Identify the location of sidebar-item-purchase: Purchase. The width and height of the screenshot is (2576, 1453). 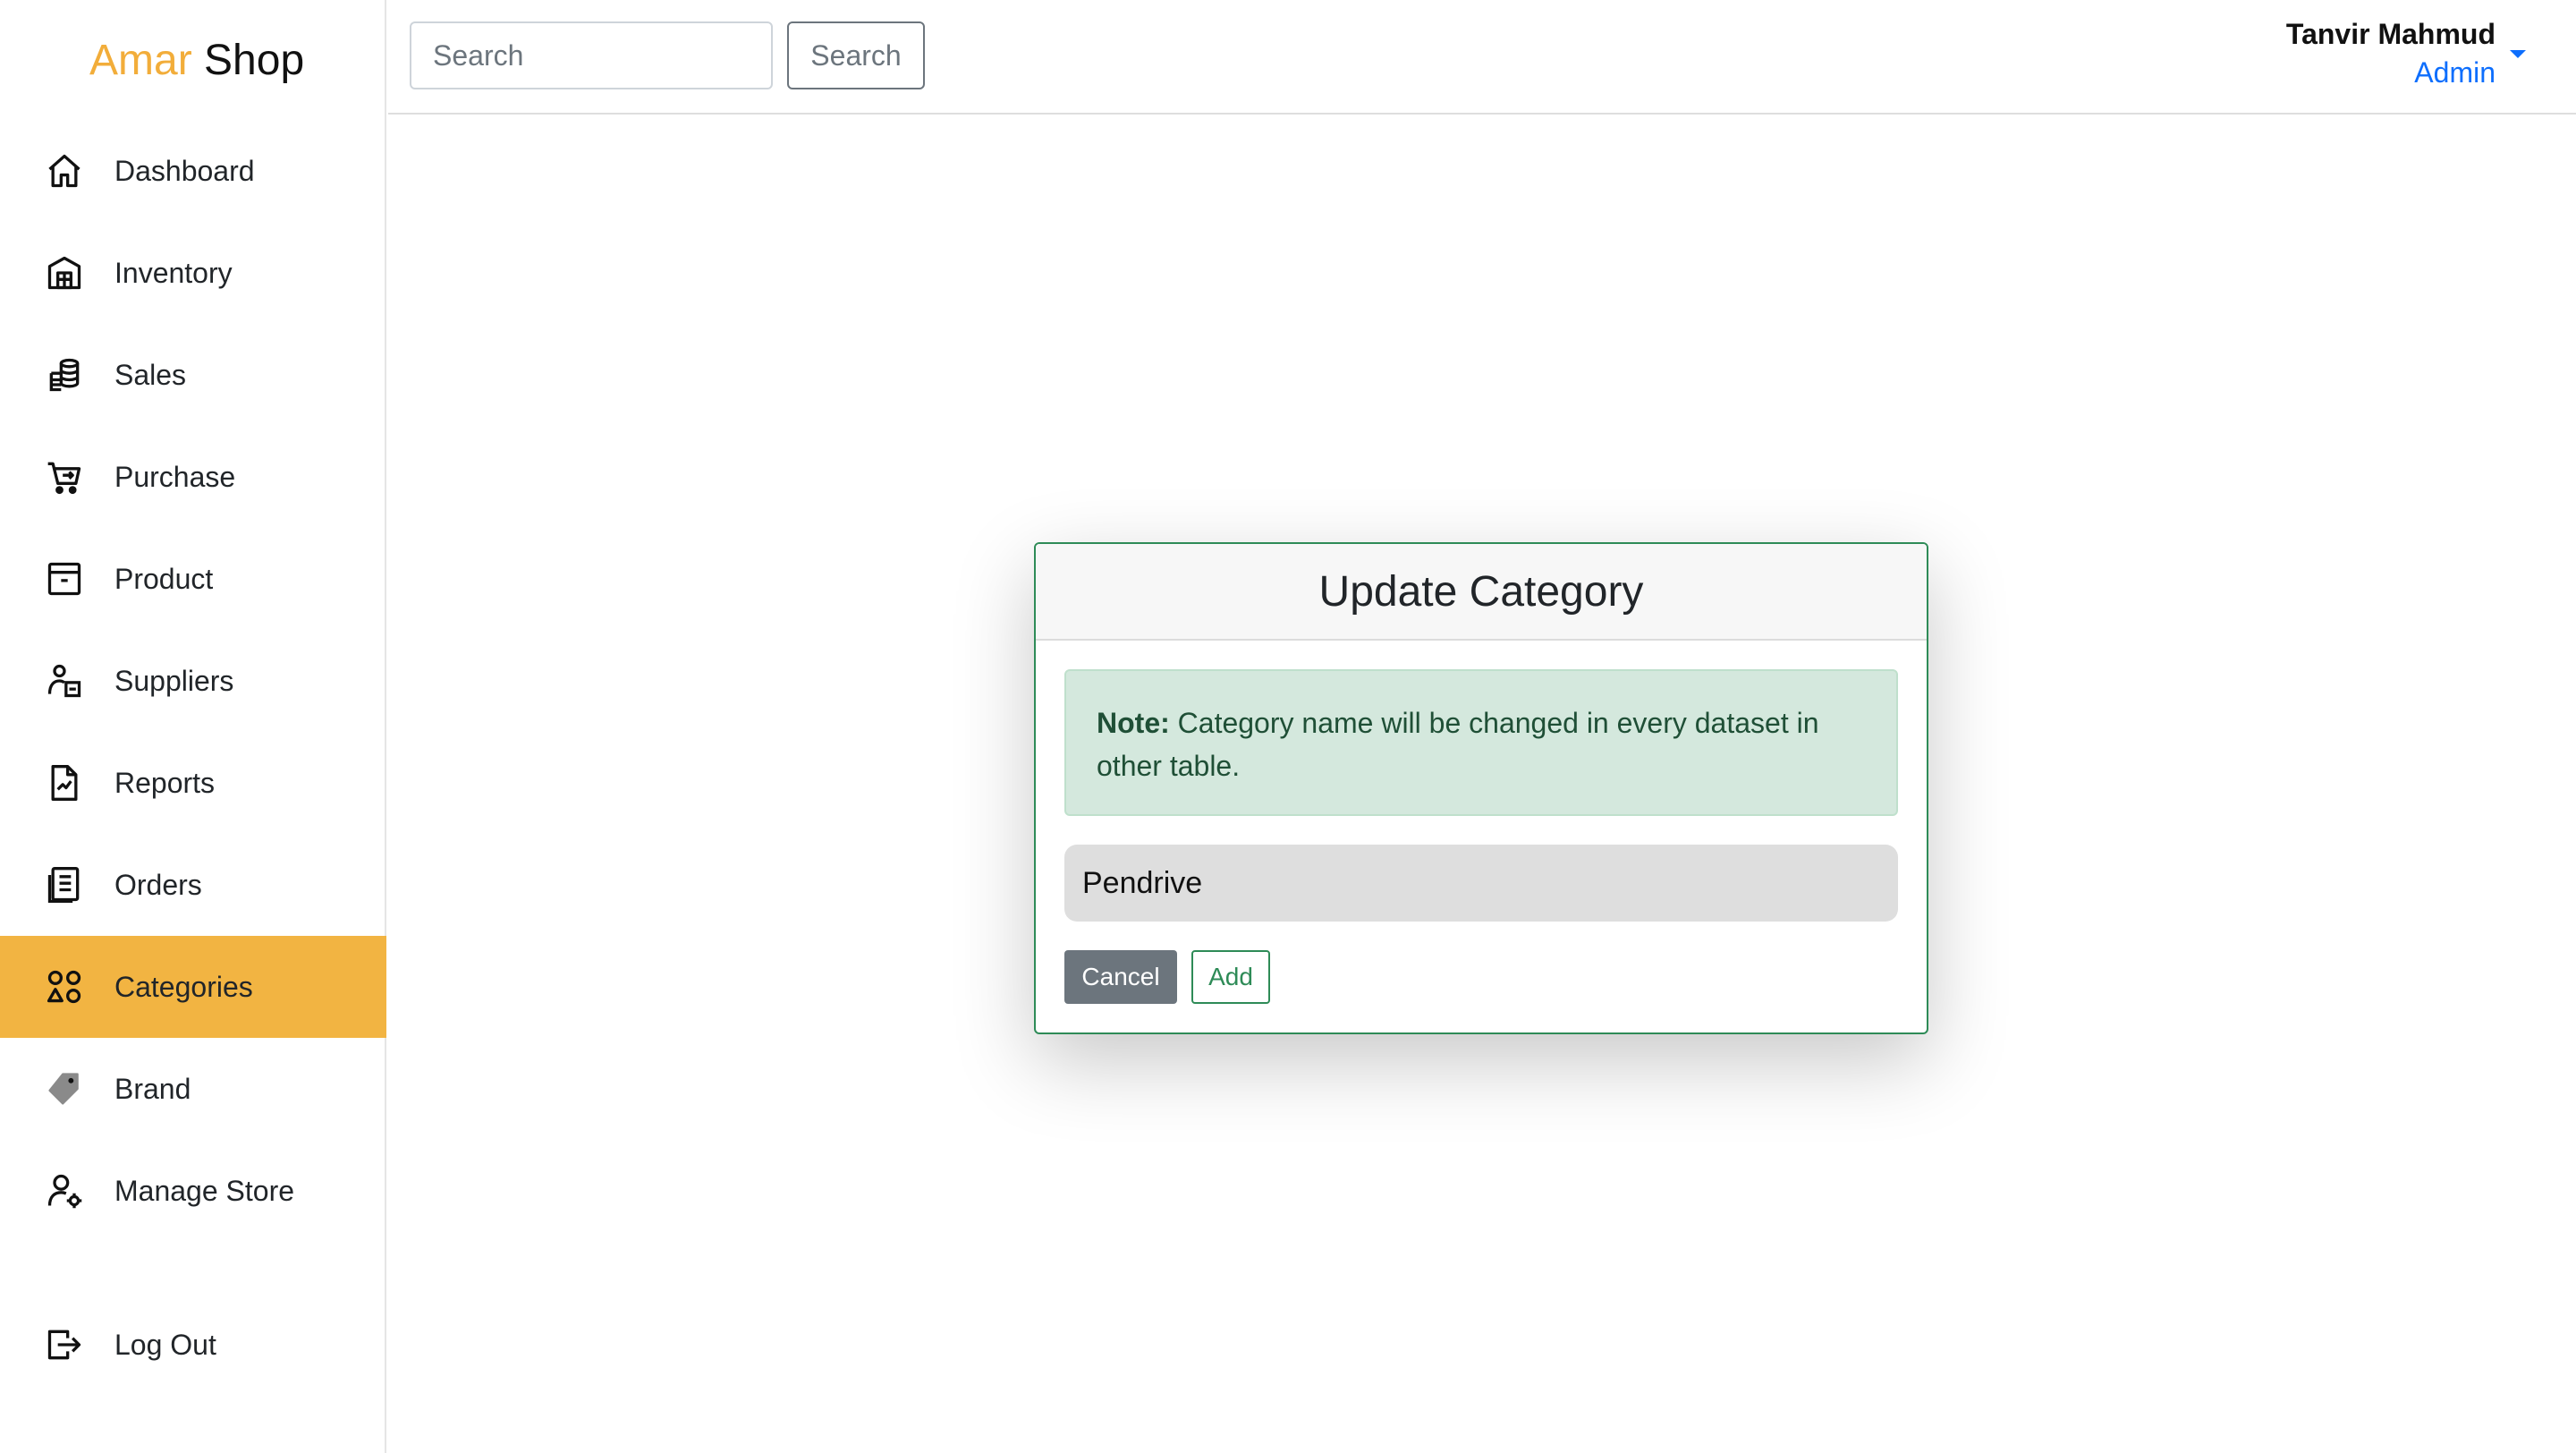
(193, 477).